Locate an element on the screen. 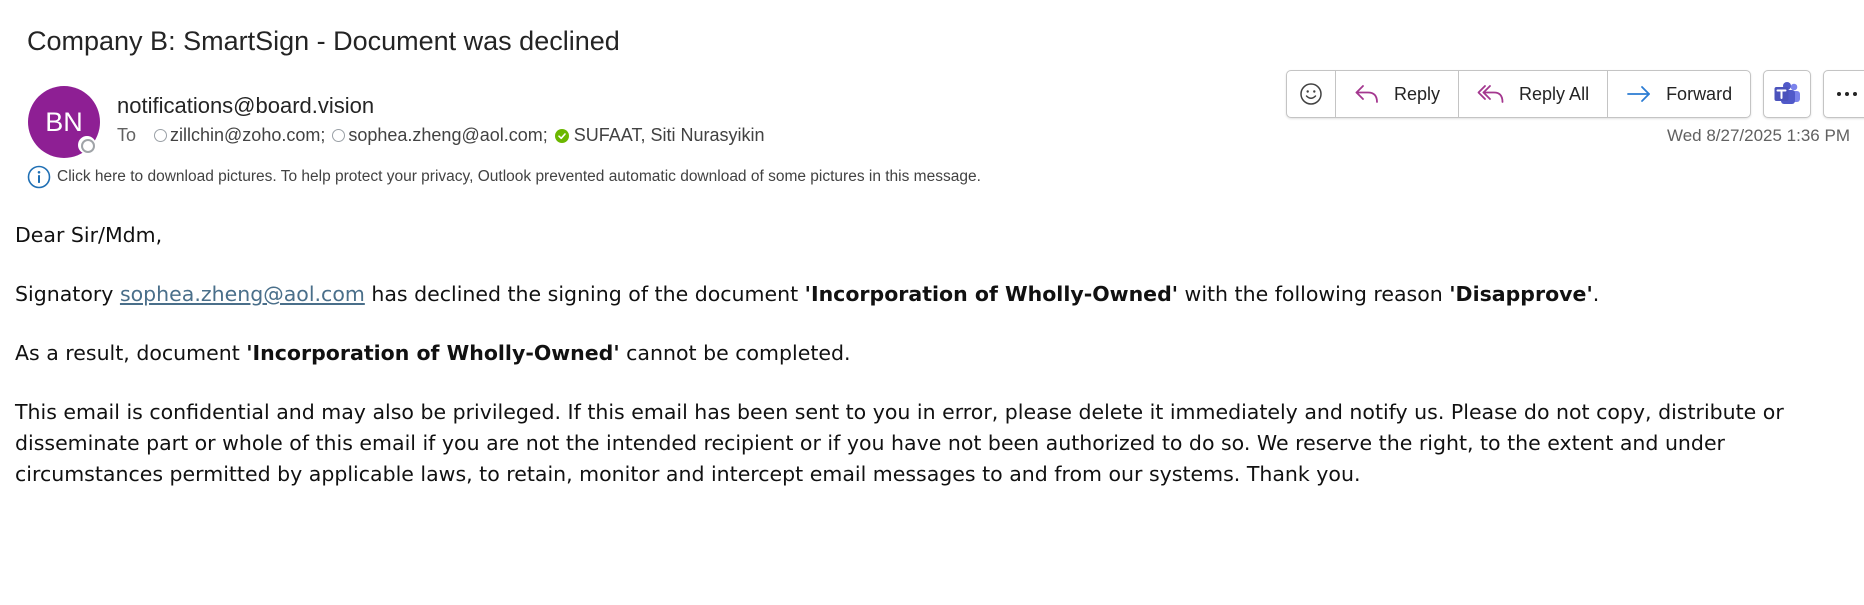  teams-icon is located at coordinates (1787, 93).